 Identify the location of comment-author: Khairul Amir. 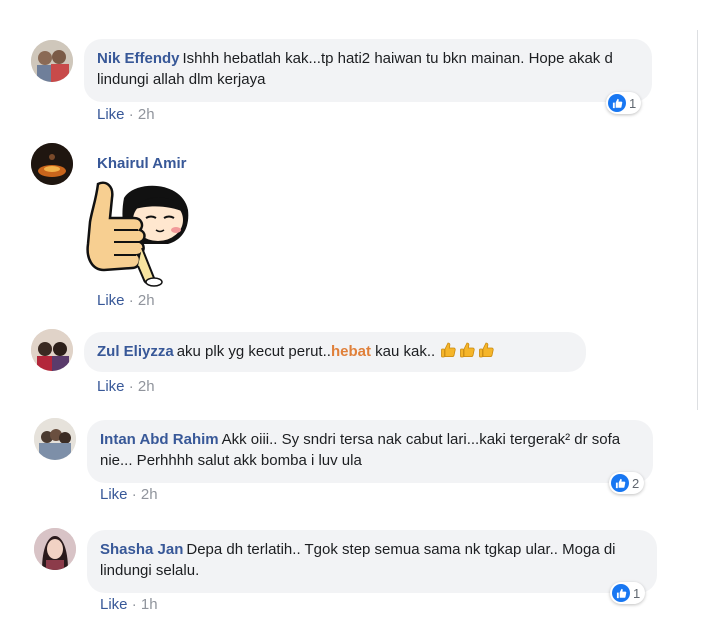
(141, 163).